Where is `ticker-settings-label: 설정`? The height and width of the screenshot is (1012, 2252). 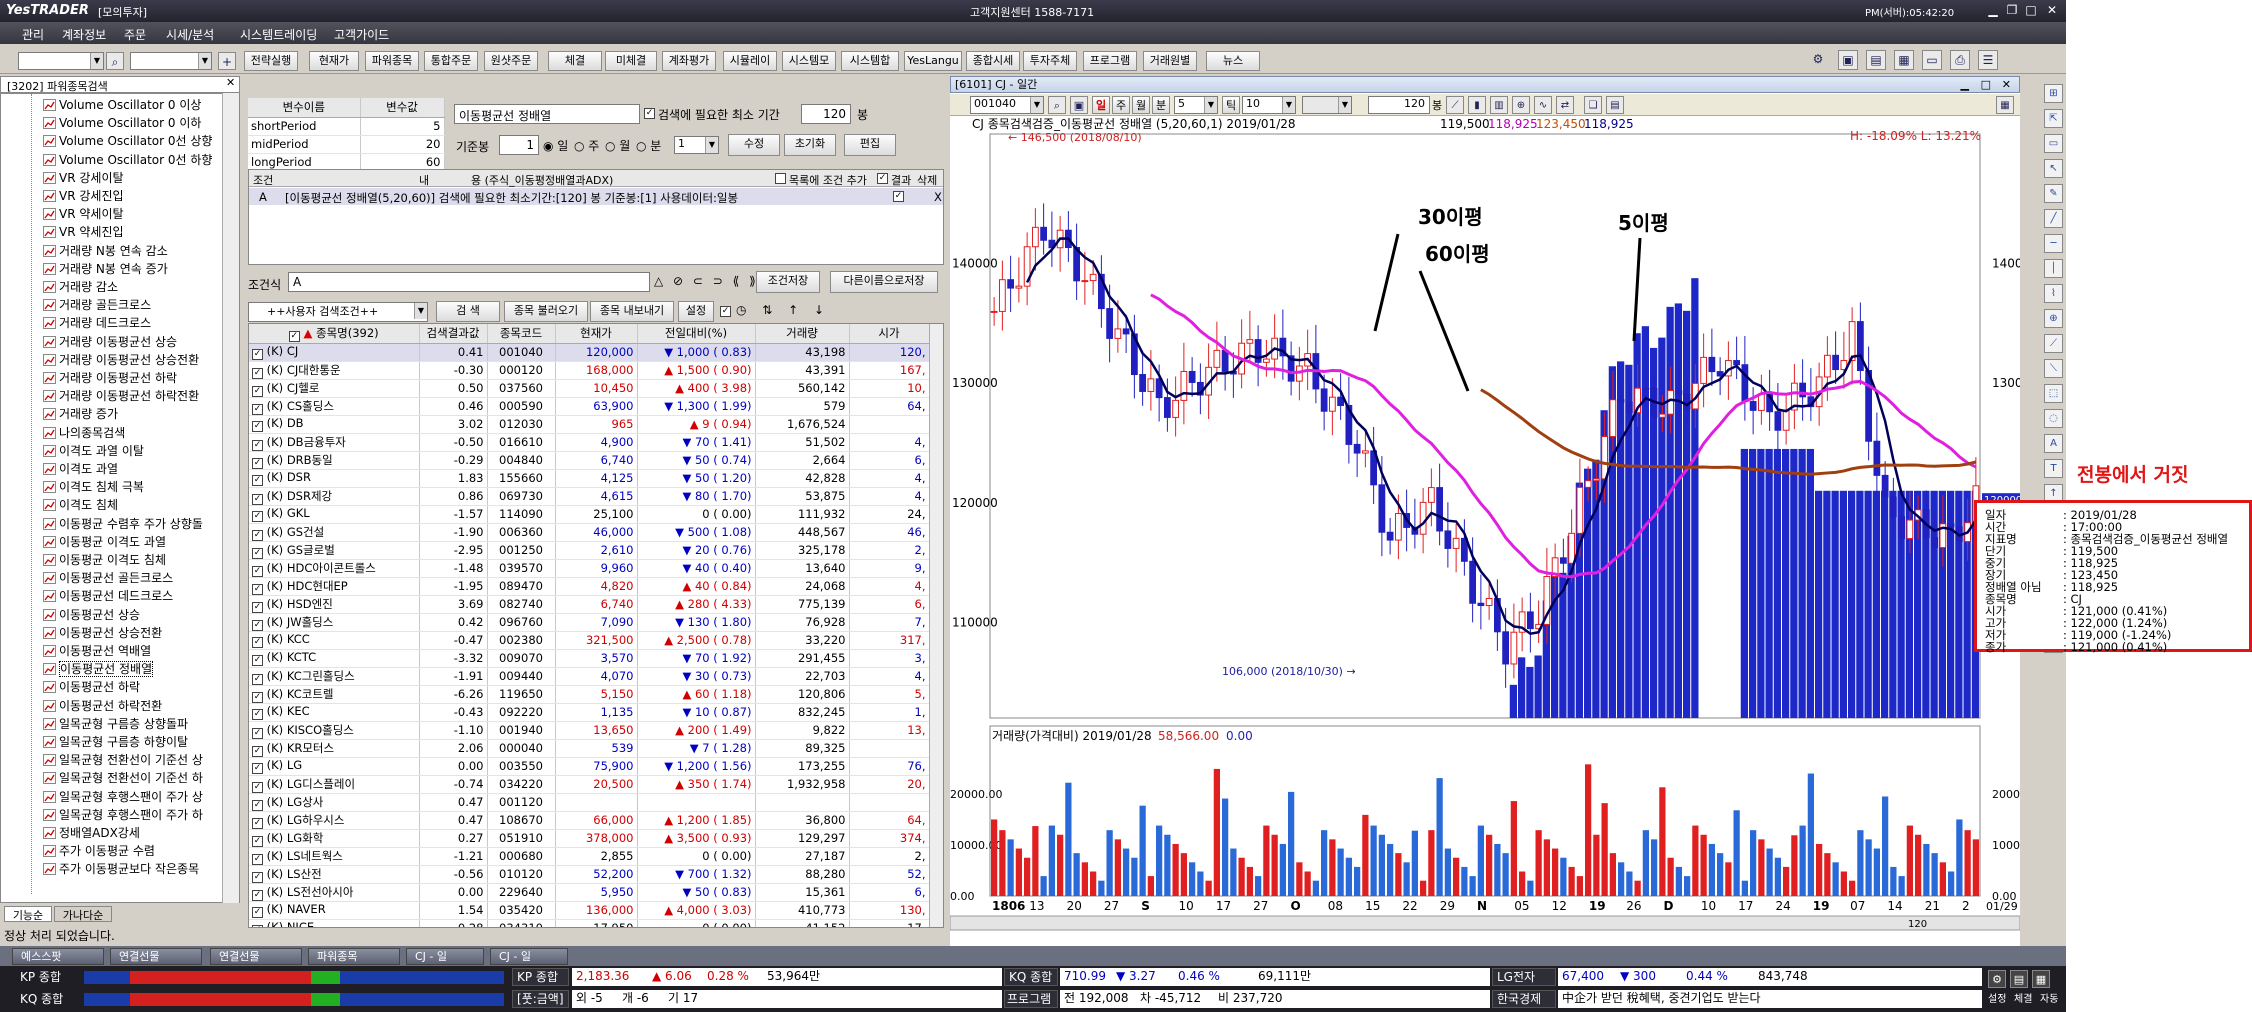
ticker-settings-label: 설정 is located at coordinates (1997, 999).